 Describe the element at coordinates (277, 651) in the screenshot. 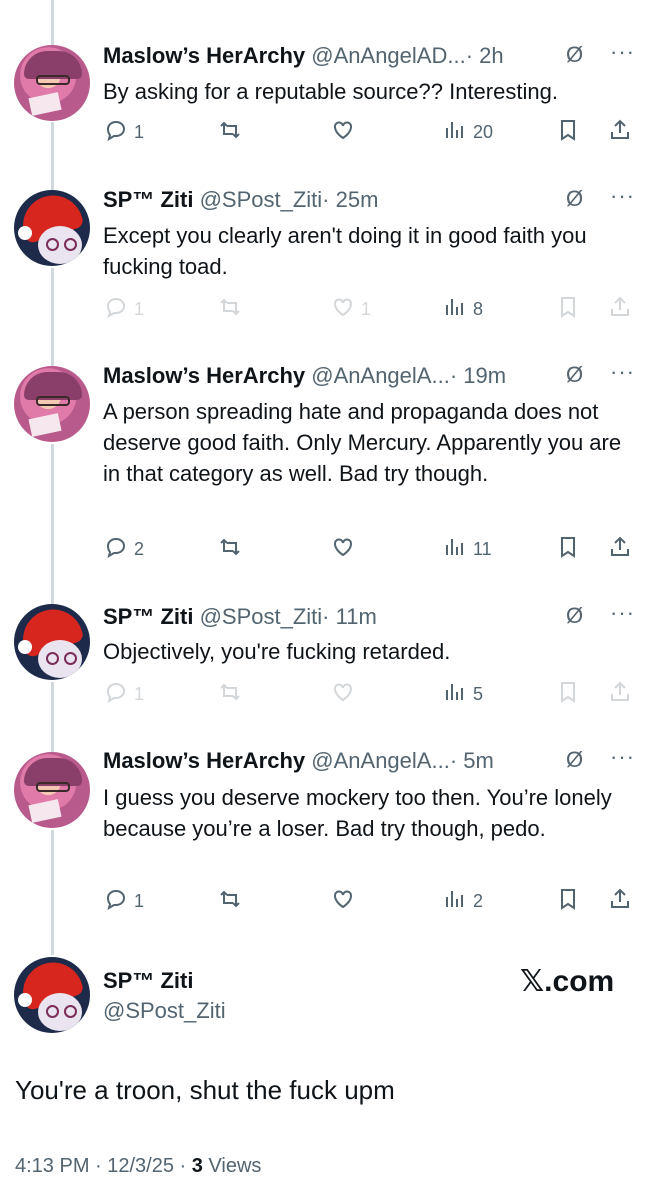

I see `tweet-text: Objectively, you're fucking retarded.` at that location.